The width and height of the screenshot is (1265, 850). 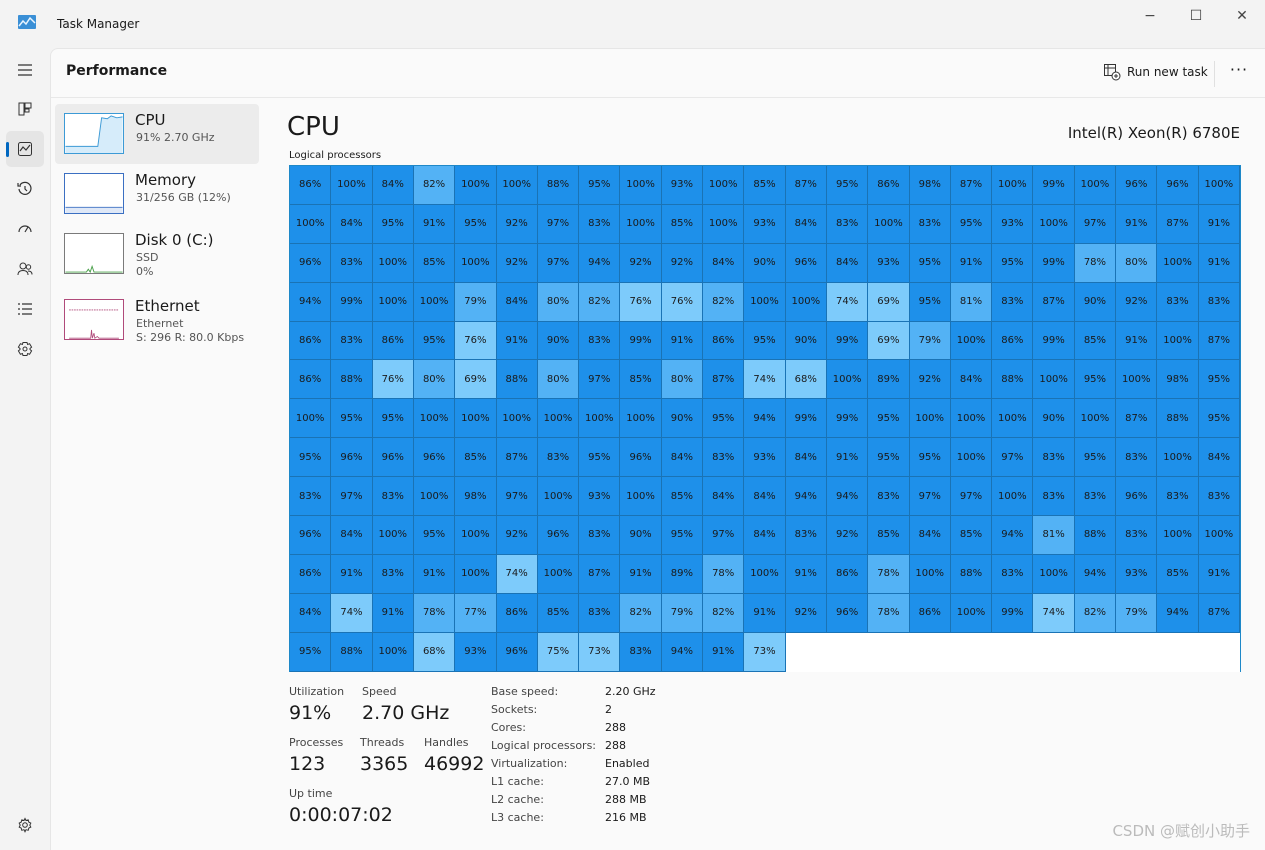 What do you see at coordinates (379, 691) in the screenshot?
I see `speed-label: Speed` at bounding box center [379, 691].